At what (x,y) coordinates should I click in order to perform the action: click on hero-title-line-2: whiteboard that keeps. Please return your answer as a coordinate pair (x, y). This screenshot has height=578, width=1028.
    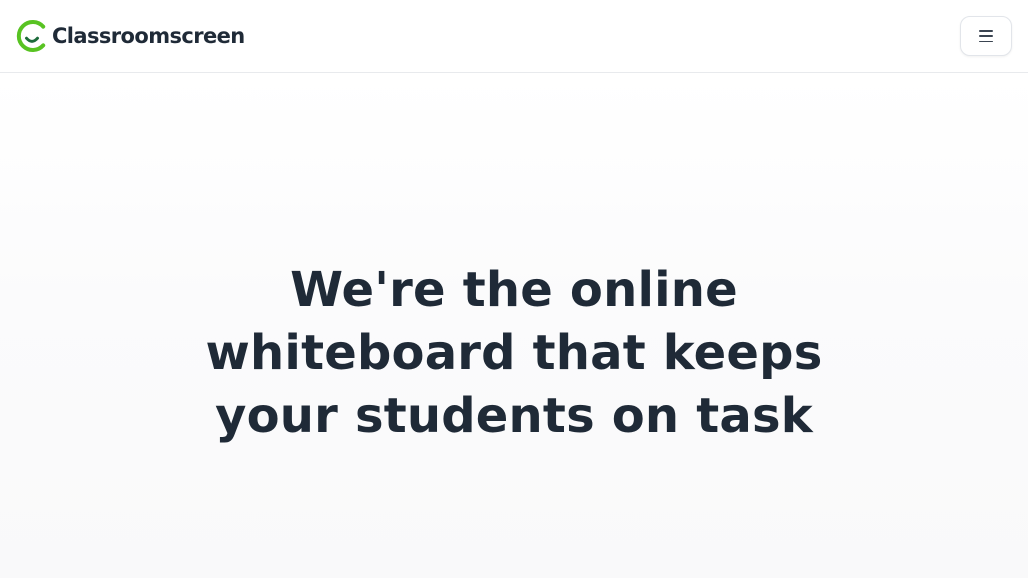
    Looking at the image, I should click on (514, 353).